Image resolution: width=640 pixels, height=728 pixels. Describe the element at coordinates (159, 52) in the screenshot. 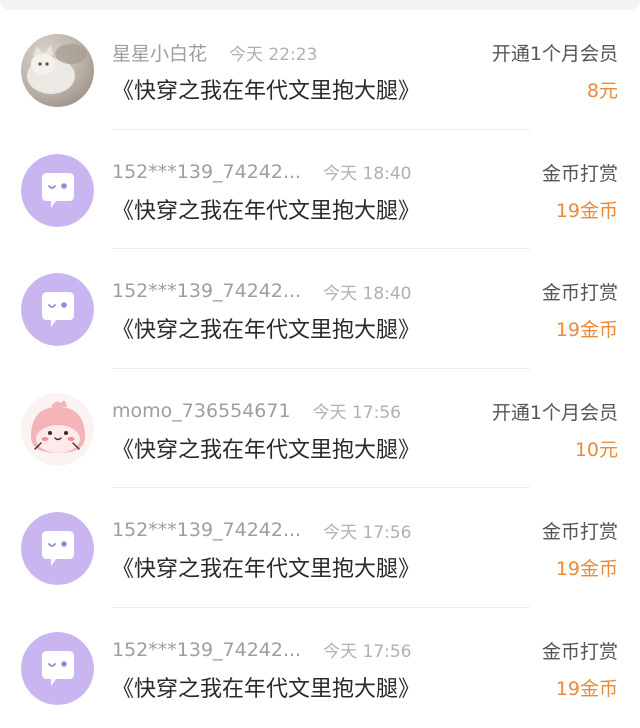

I see `username: 星星小白花` at that location.